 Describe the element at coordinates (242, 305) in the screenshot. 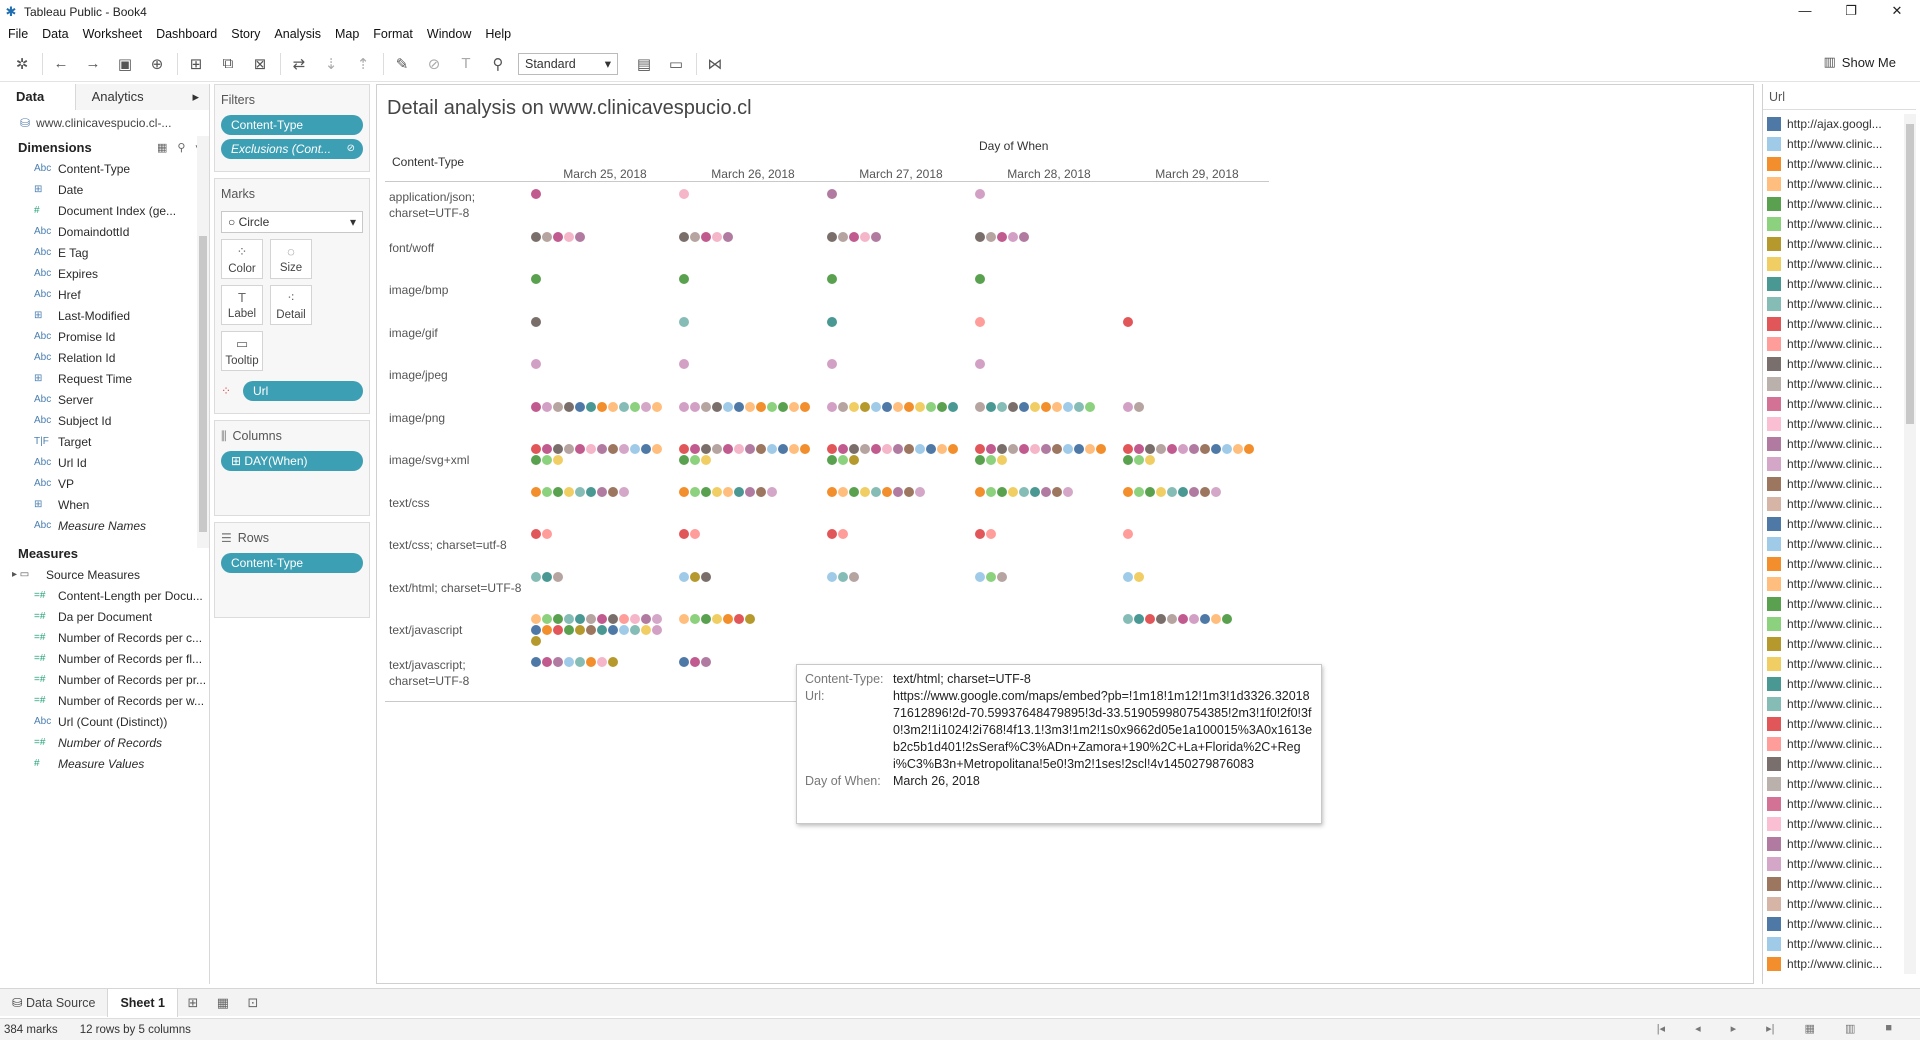

I see `label-button: T Label` at that location.